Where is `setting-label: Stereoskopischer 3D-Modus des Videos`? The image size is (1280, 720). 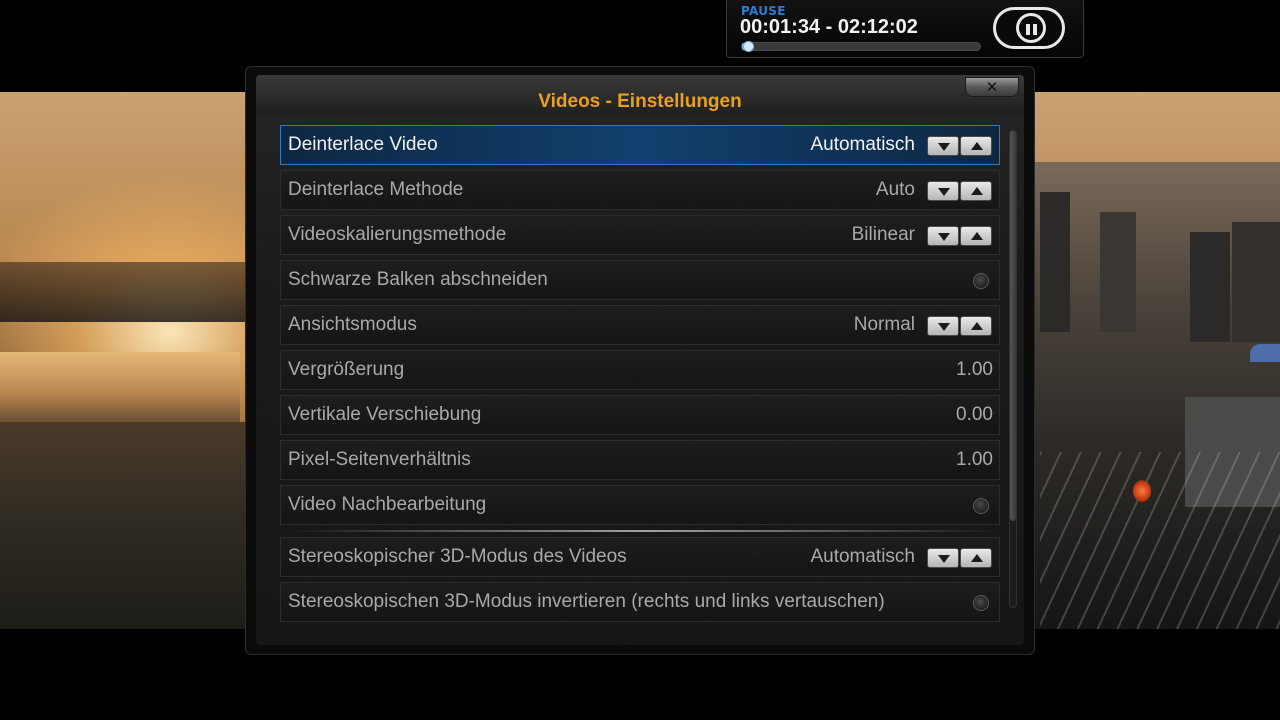
setting-label: Stereoskopischer 3D-Modus des Videos is located at coordinates (457, 556).